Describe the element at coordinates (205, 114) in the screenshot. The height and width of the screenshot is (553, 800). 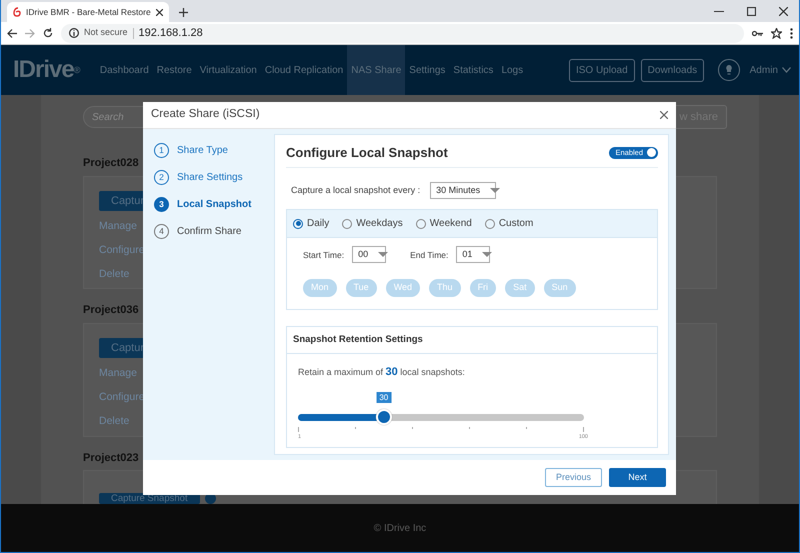
I see `modal-title: Create Share (iSCSI)` at that location.